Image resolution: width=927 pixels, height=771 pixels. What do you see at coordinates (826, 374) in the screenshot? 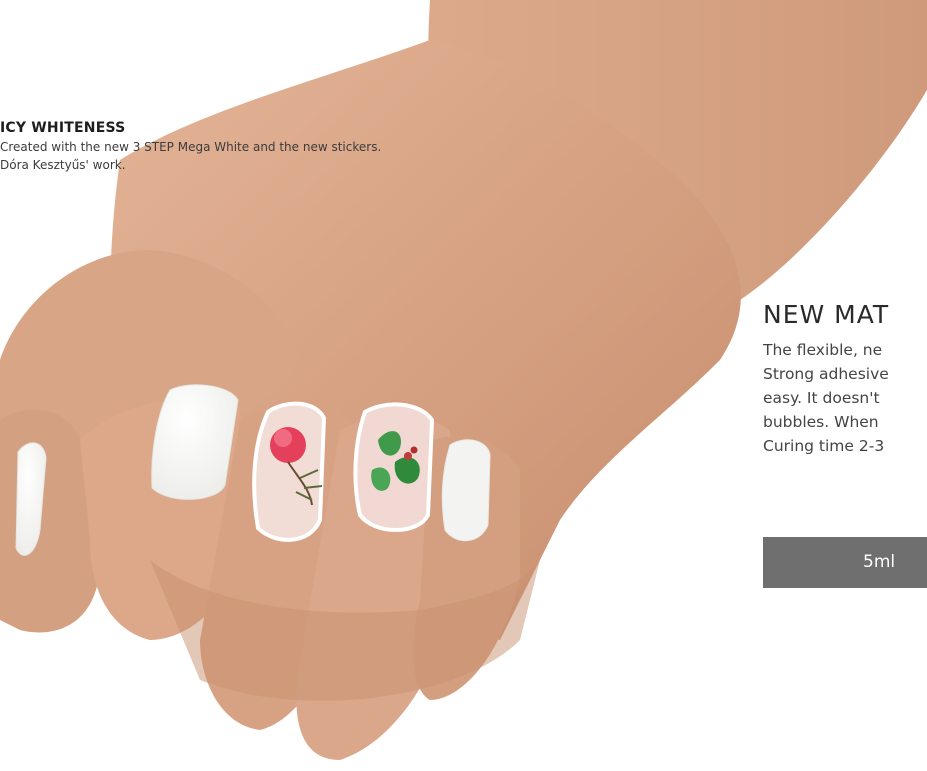
I see `product-description-line: Strong adhesive` at bounding box center [826, 374].